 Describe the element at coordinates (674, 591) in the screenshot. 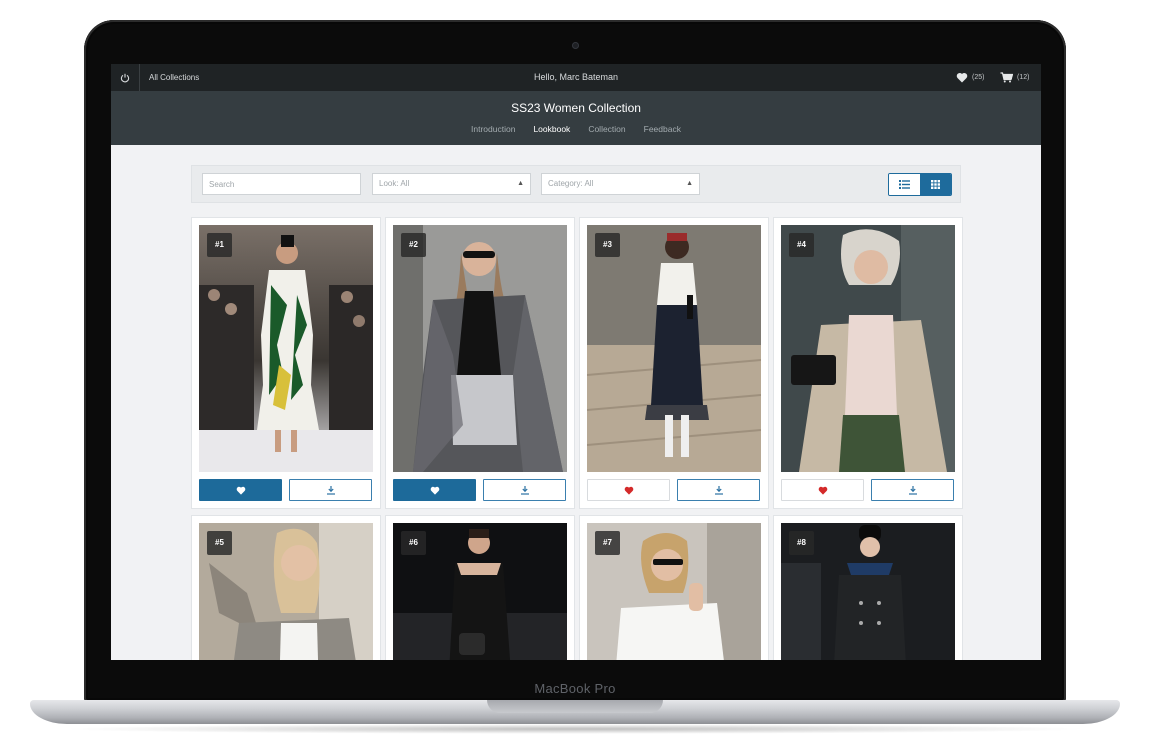

I see `look-image: #7` at that location.